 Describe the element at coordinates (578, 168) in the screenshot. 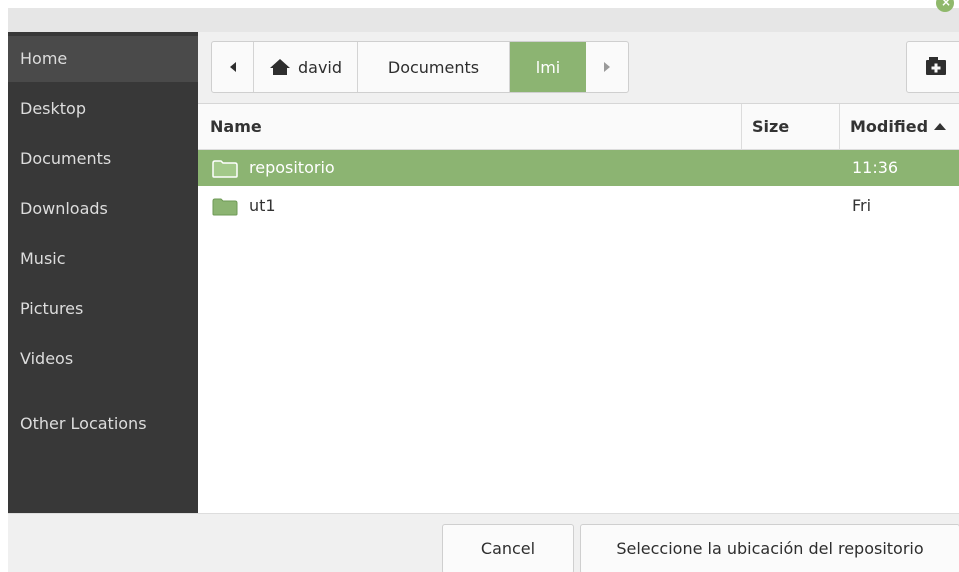

I see `file-row-repositorio: repositorio 11:36` at that location.